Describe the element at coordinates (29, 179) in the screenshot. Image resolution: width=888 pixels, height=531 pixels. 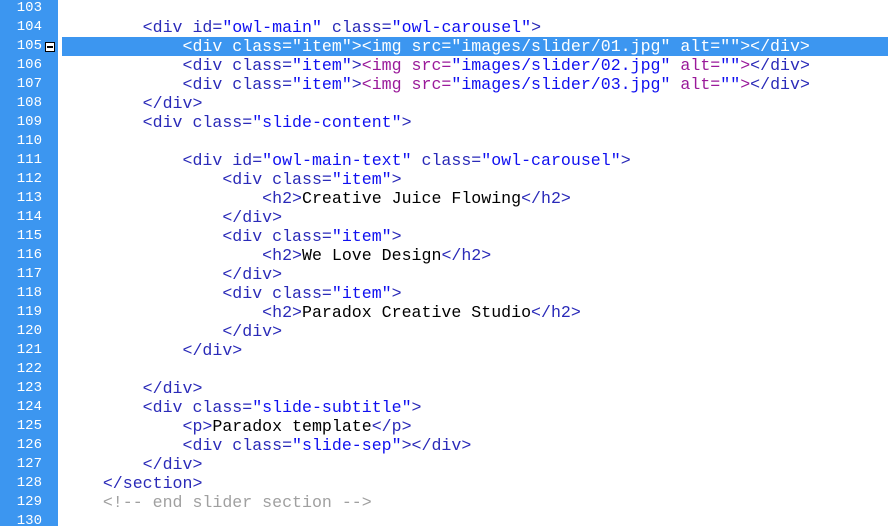
I see `line-number: 112` at that location.